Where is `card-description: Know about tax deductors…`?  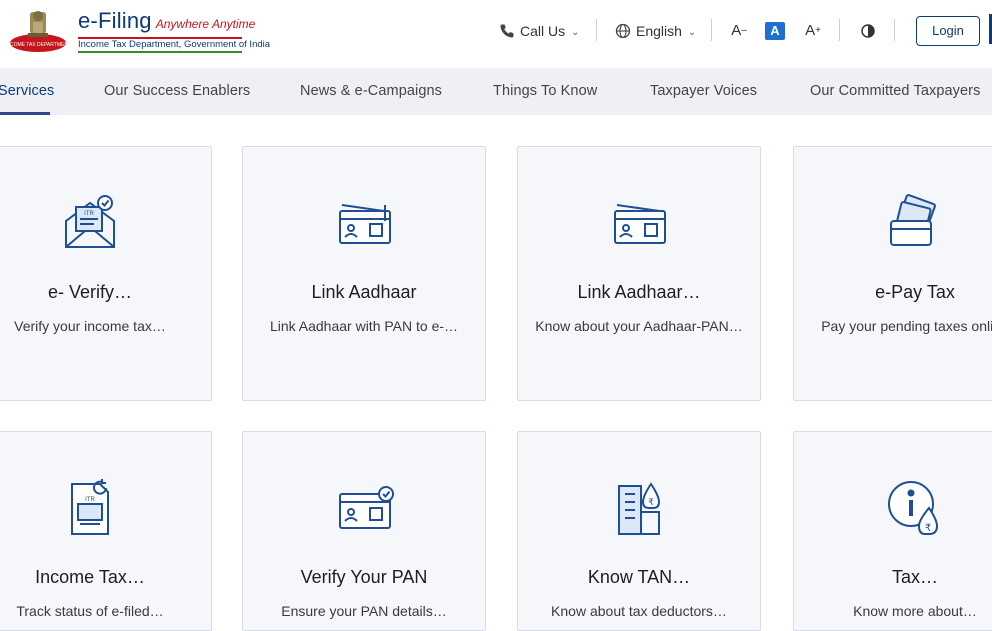 card-description: Know about tax deductors… is located at coordinates (639, 611).